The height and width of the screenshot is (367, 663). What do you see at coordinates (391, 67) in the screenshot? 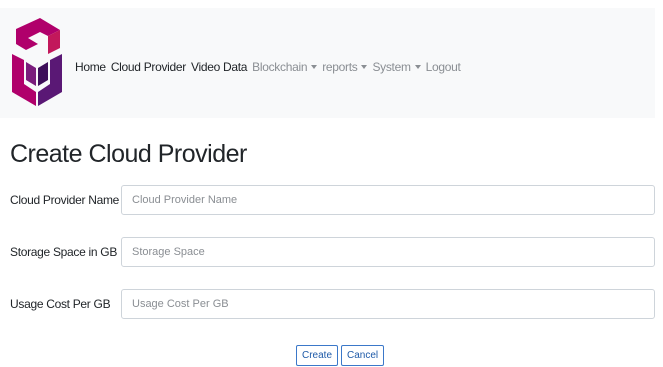
I see `nav-system-label: System` at bounding box center [391, 67].